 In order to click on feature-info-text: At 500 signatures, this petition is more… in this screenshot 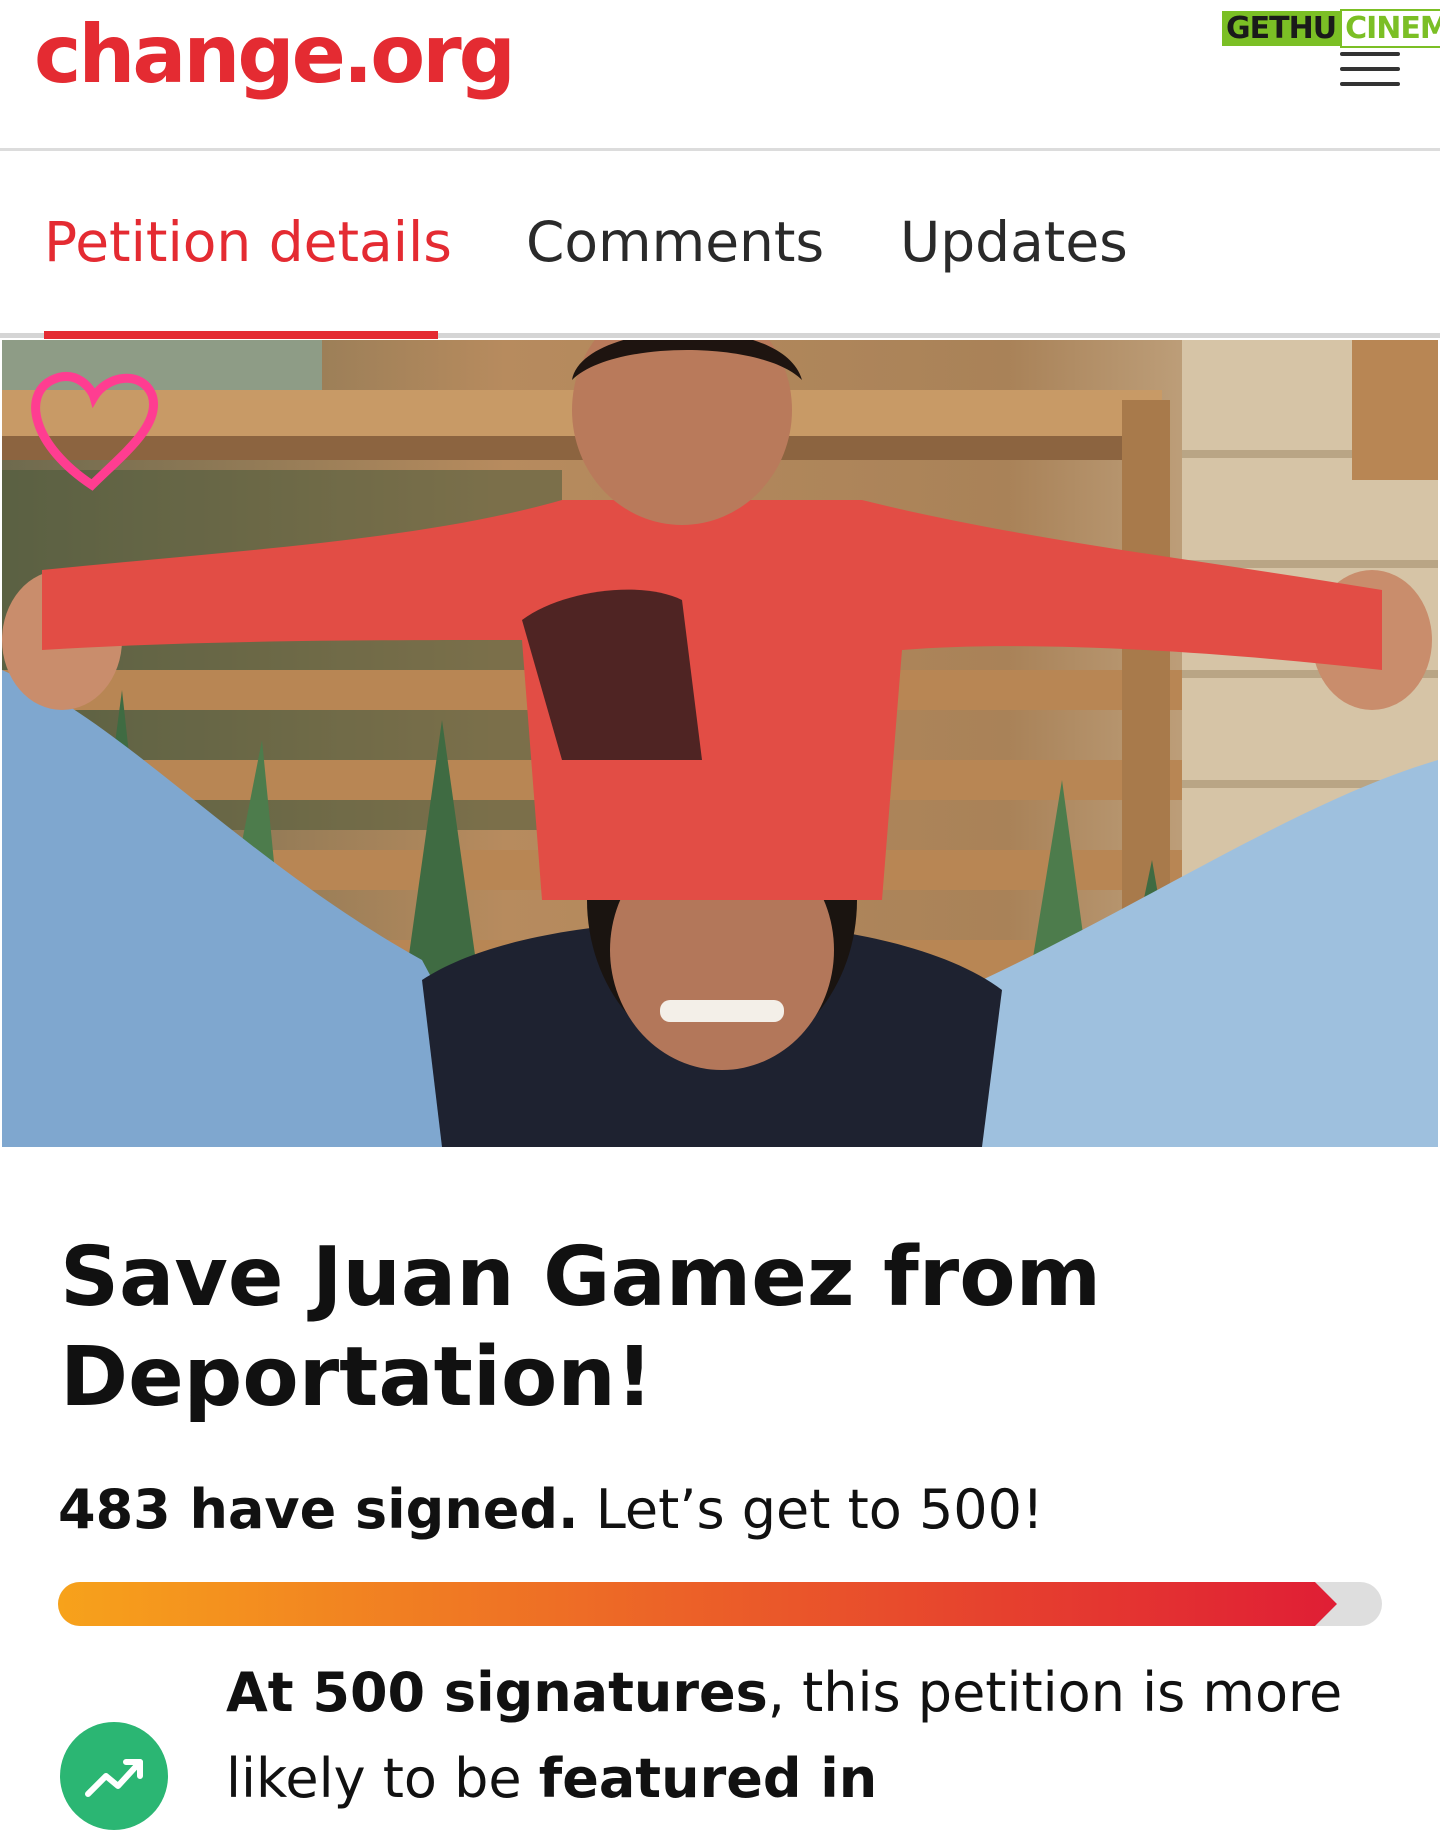, I will do `click(806, 1736)`.